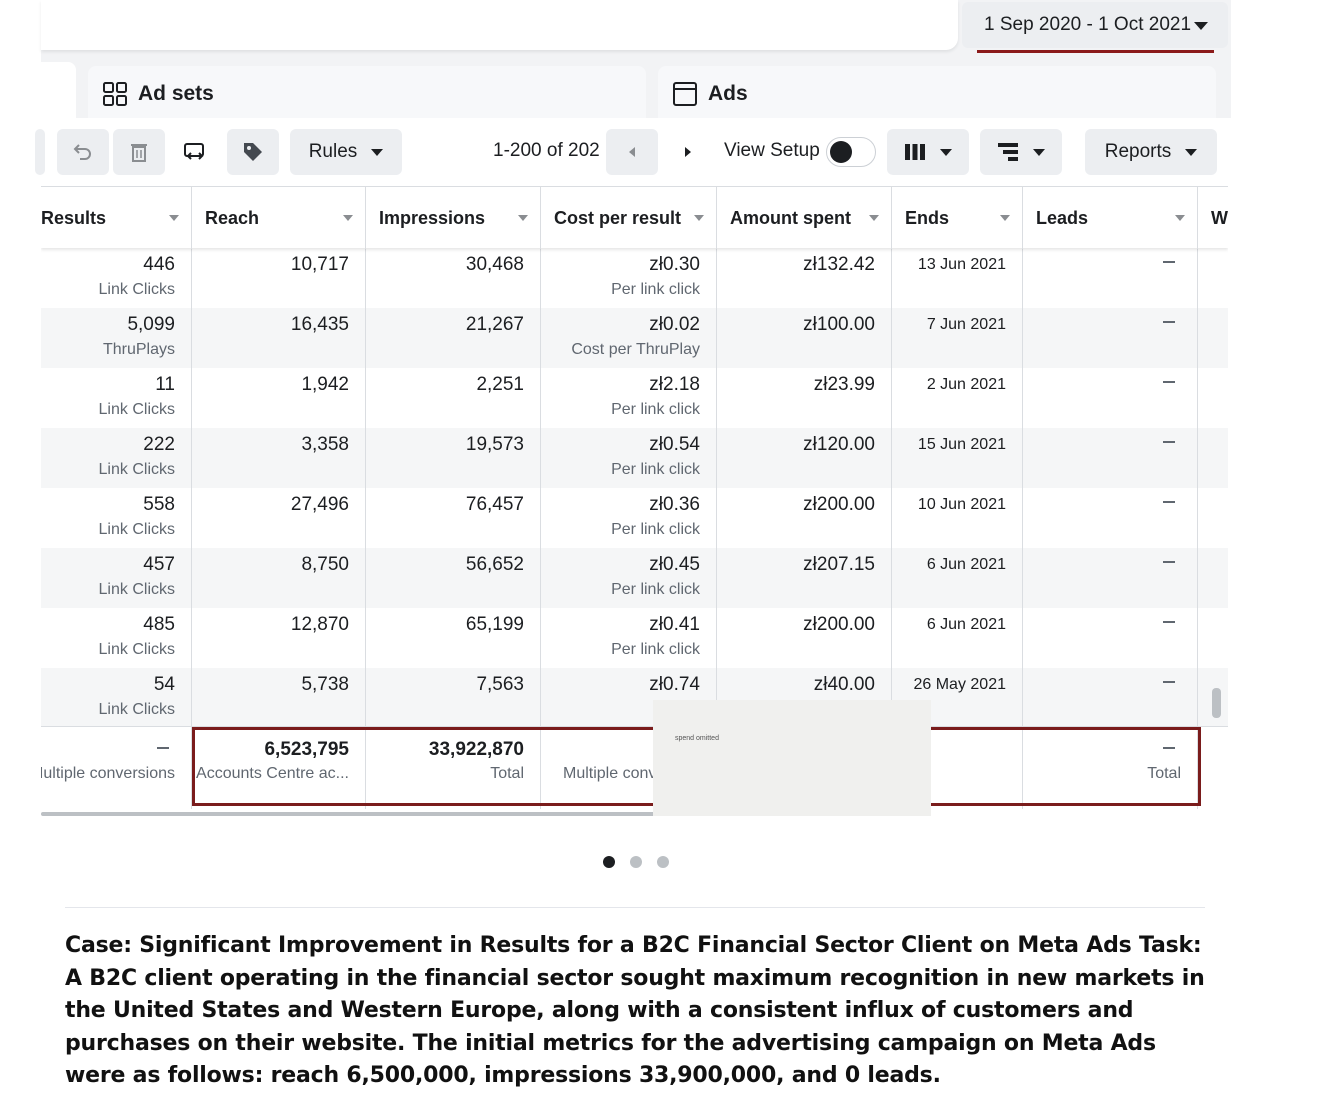  What do you see at coordinates (453, 698) in the screenshot?
I see `cell-impressions: 7,563` at bounding box center [453, 698].